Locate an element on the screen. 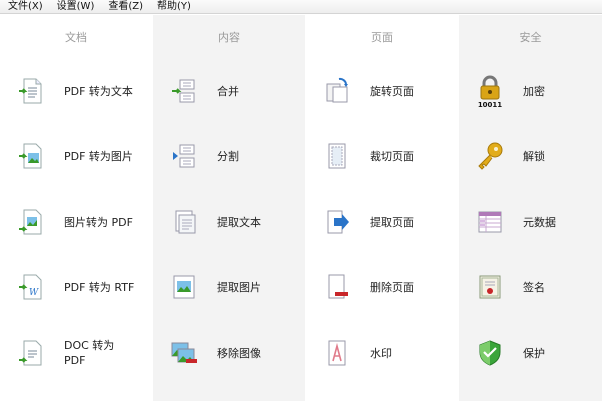 Image resolution: width=602 pixels, height=401 pixels. crop-page-icon is located at coordinates (337, 156).